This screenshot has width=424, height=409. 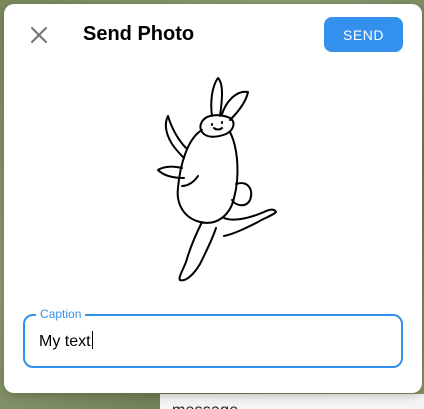 What do you see at coordinates (61, 314) in the screenshot?
I see `caption-label: Caption` at bounding box center [61, 314].